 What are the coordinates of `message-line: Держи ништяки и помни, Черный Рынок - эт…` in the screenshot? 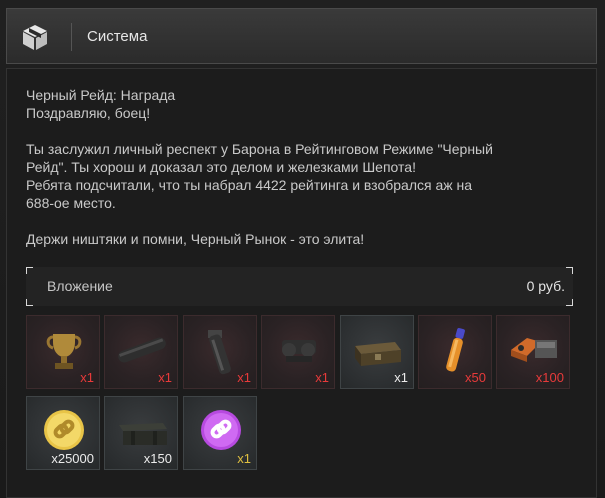 It's located at (195, 239).